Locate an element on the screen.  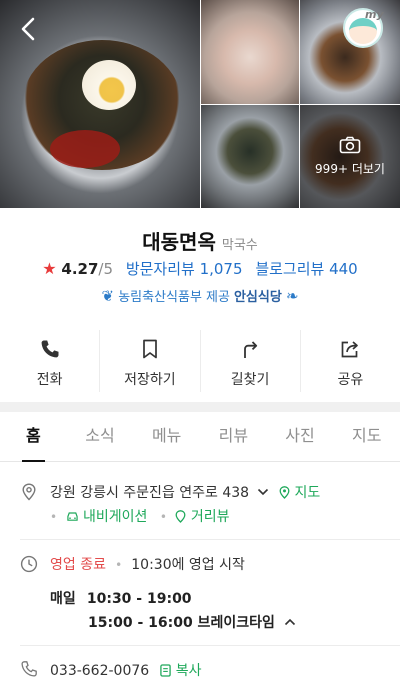
tab-bar: 홈 소식 메뉴 리뷰 사진 지도 is located at coordinates (200, 437).